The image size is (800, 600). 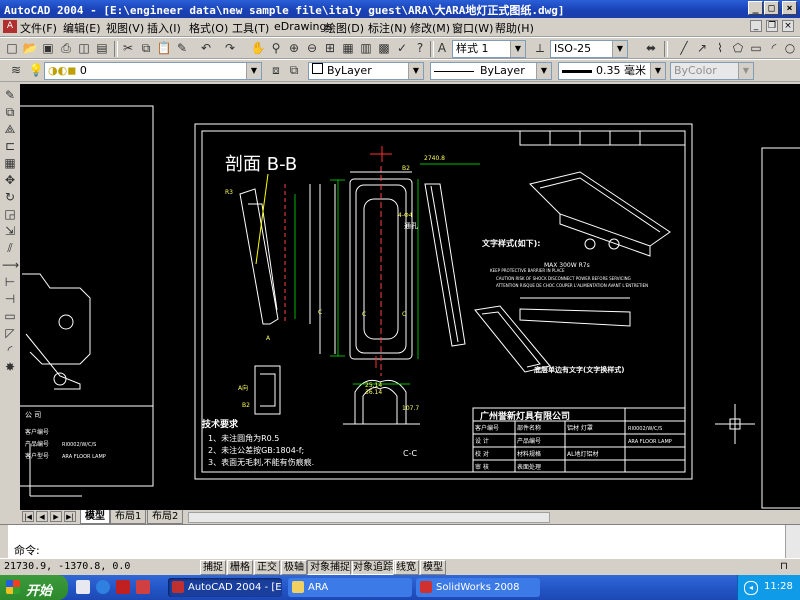 I want to click on xline-icon: ↗, so click(x=702, y=48).